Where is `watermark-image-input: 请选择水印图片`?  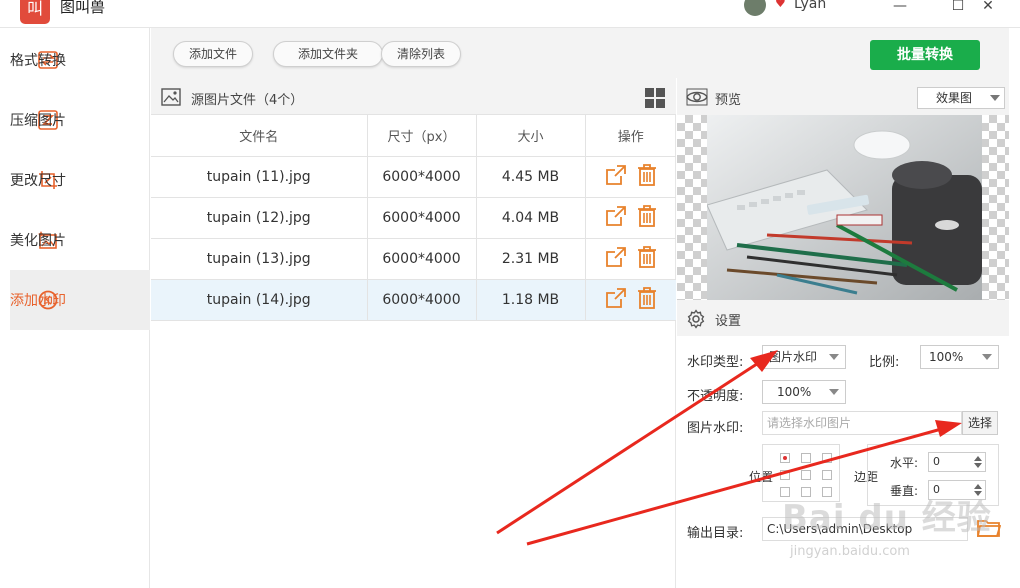
watermark-image-input: 请选择水印图片 is located at coordinates (862, 423).